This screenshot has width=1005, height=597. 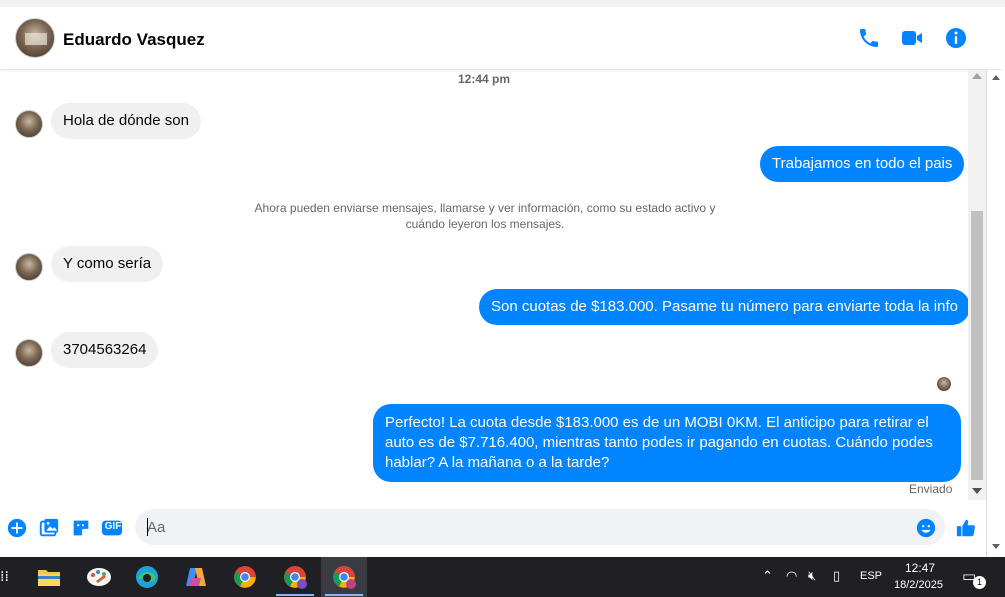 I want to click on wifi-icon: ◠, so click(x=791, y=576).